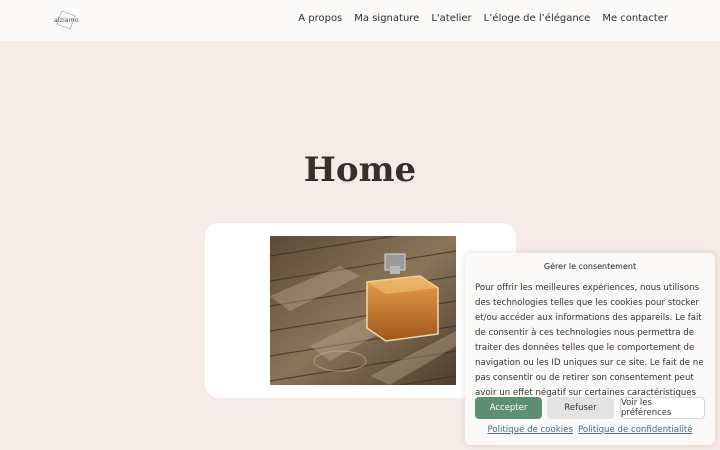 The width and height of the screenshot is (720, 450). Describe the element at coordinates (320, 18) in the screenshot. I see `nav-item-a-propos: A propos` at that location.